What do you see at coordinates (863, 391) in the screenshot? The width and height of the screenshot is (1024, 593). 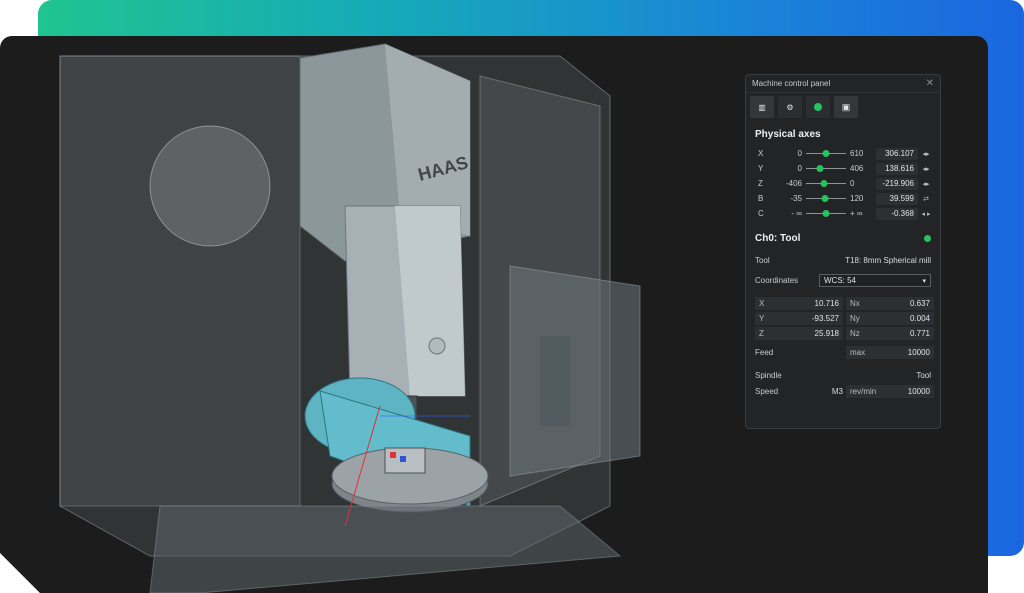 I see `speed-unit: rev/min` at bounding box center [863, 391].